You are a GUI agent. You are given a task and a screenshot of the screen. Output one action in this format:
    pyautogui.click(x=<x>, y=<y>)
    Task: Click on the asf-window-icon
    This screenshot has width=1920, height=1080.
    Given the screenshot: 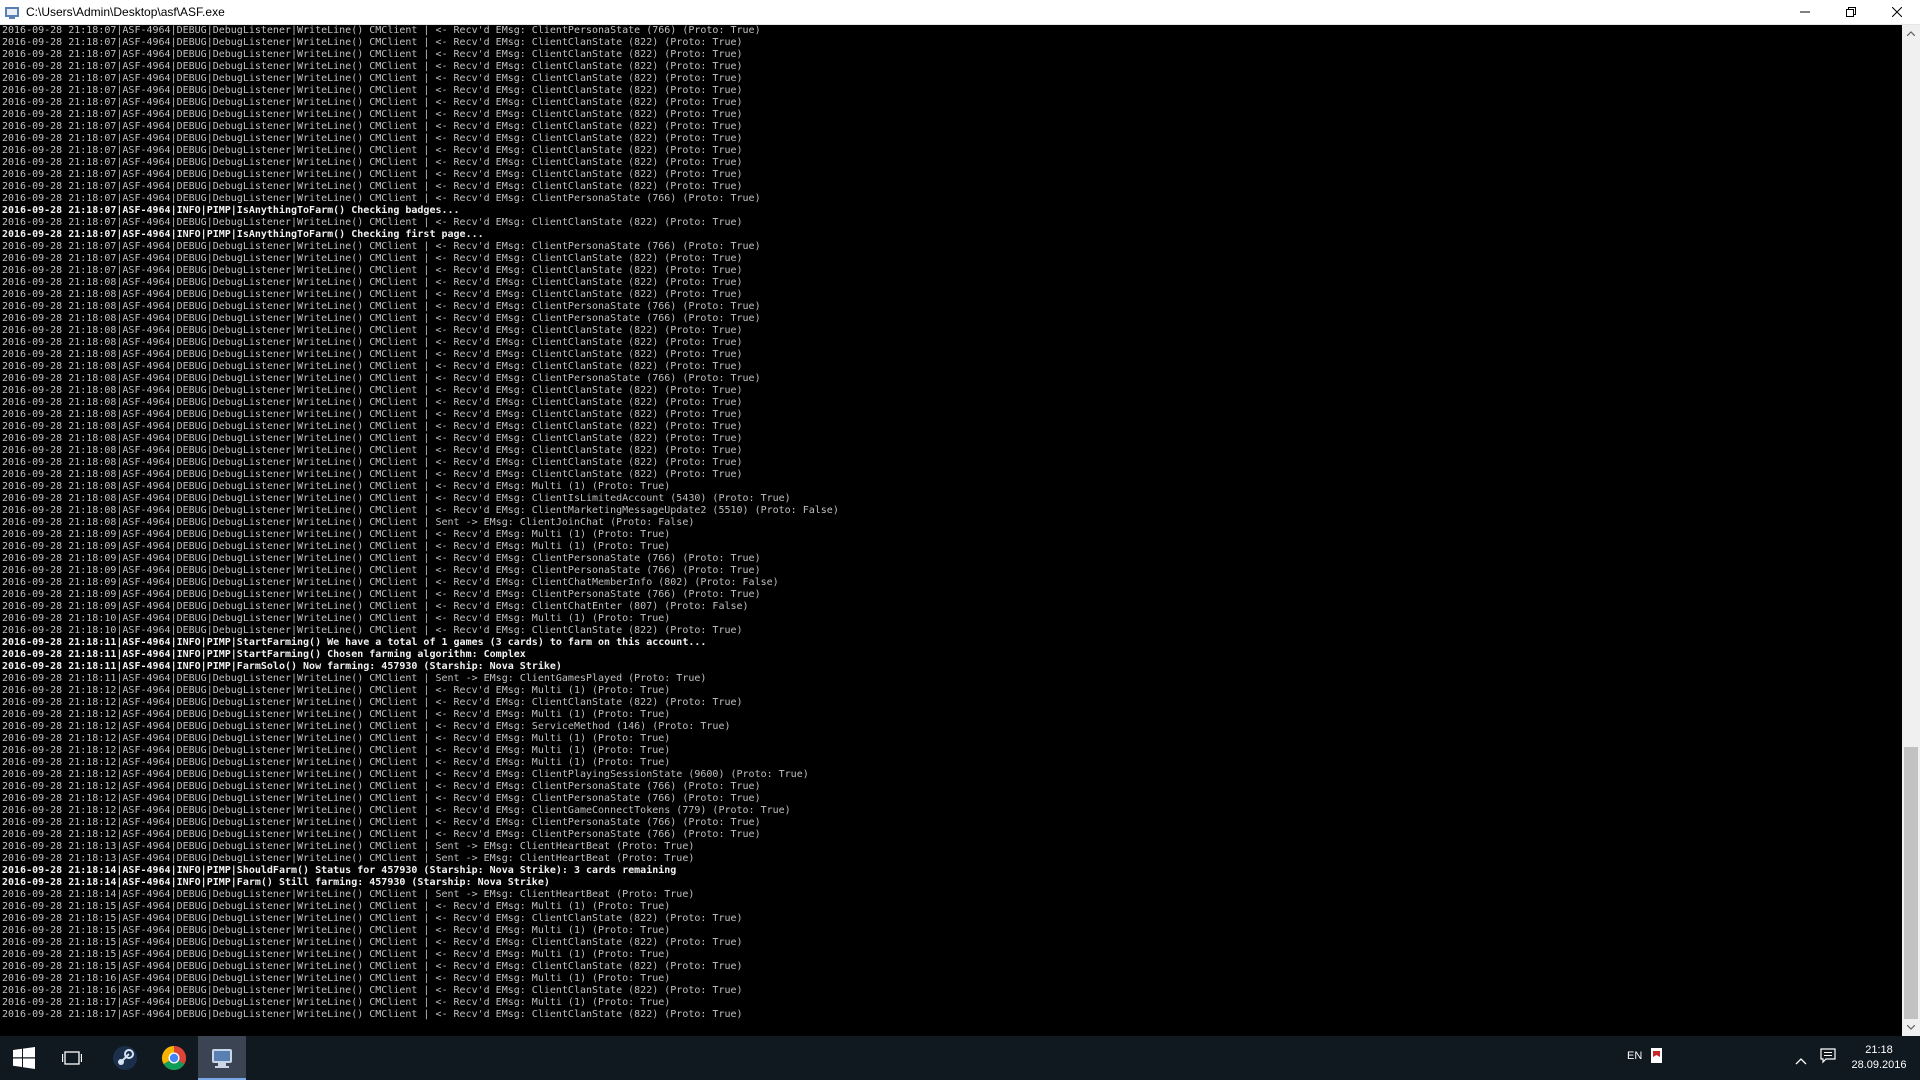 What is the action you would take?
    pyautogui.click(x=12, y=13)
    